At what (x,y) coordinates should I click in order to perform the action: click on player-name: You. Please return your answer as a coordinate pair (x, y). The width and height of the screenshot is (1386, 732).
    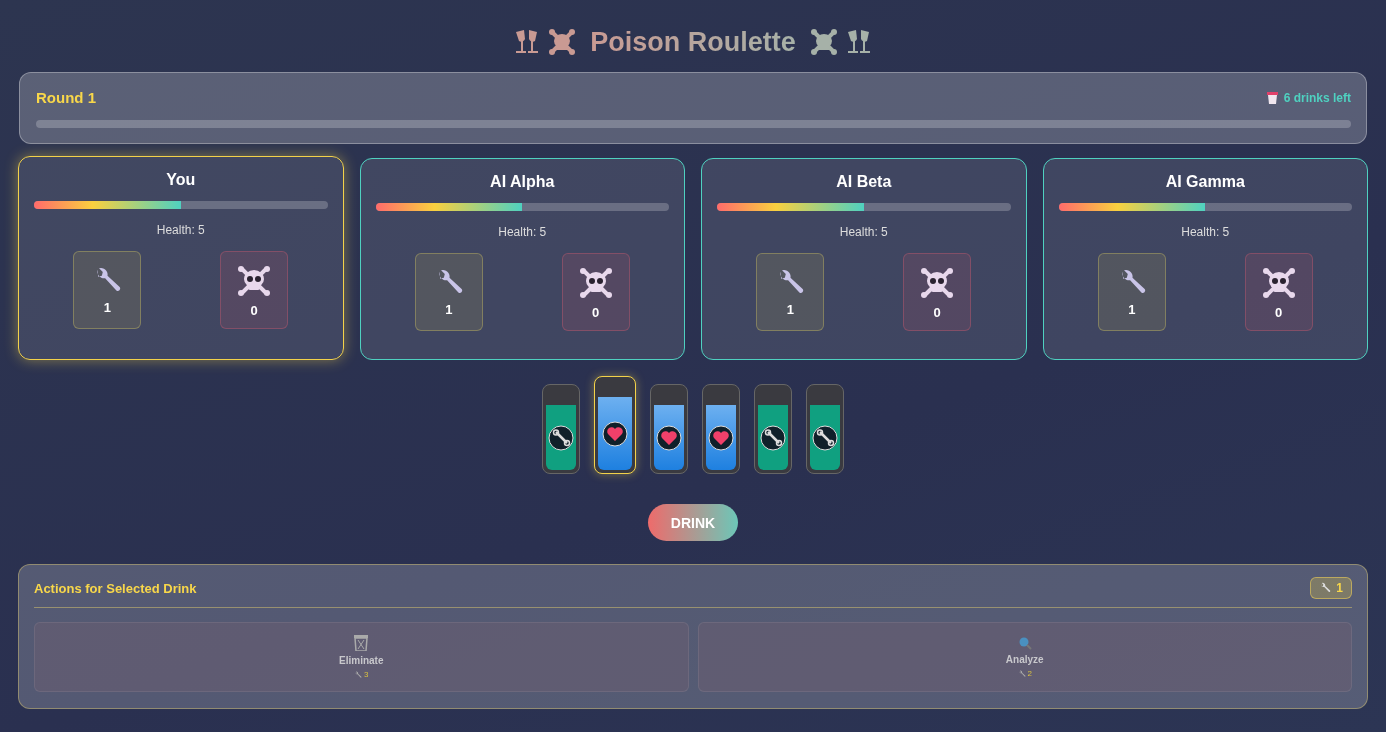
    Looking at the image, I should click on (181, 180).